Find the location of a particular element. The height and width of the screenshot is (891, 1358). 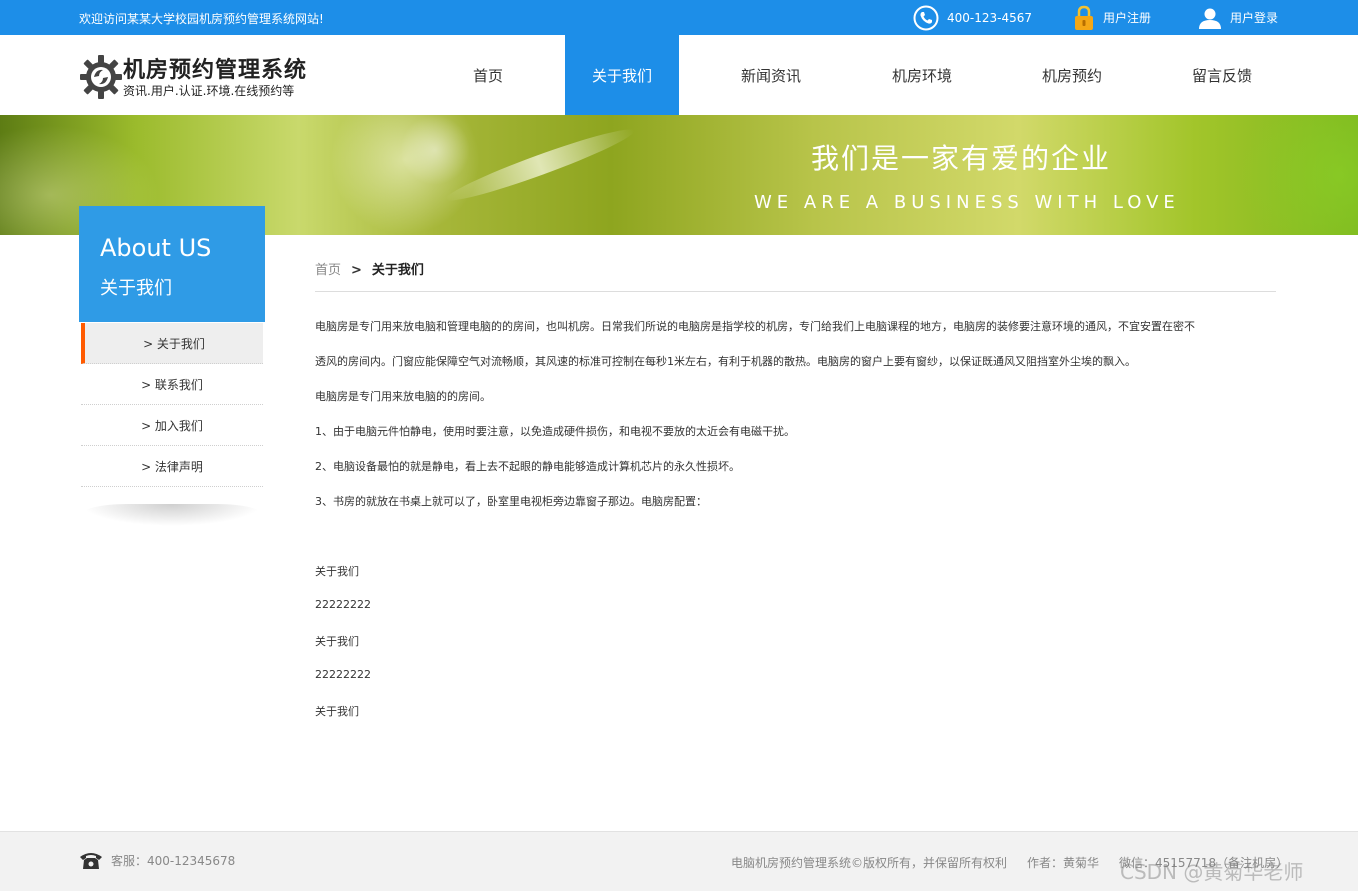

author: 作者：黄菊华 is located at coordinates (1063, 863).